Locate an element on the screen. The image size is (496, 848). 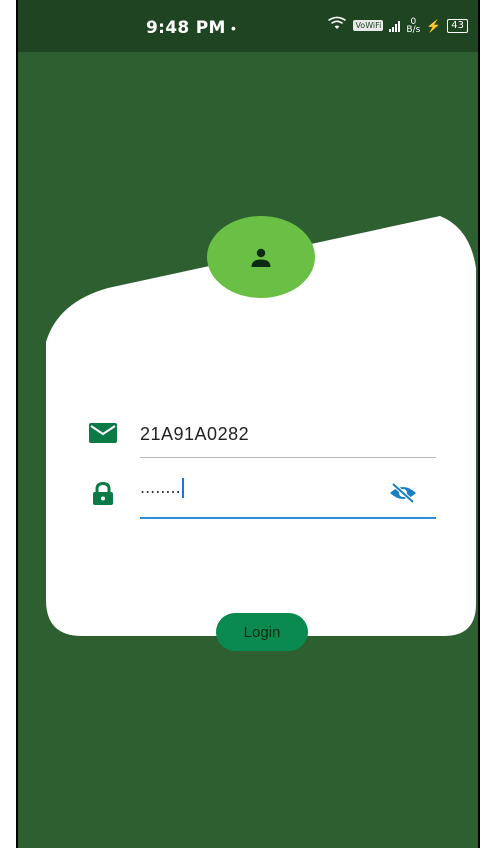
text-cursor is located at coordinates (182, 488).